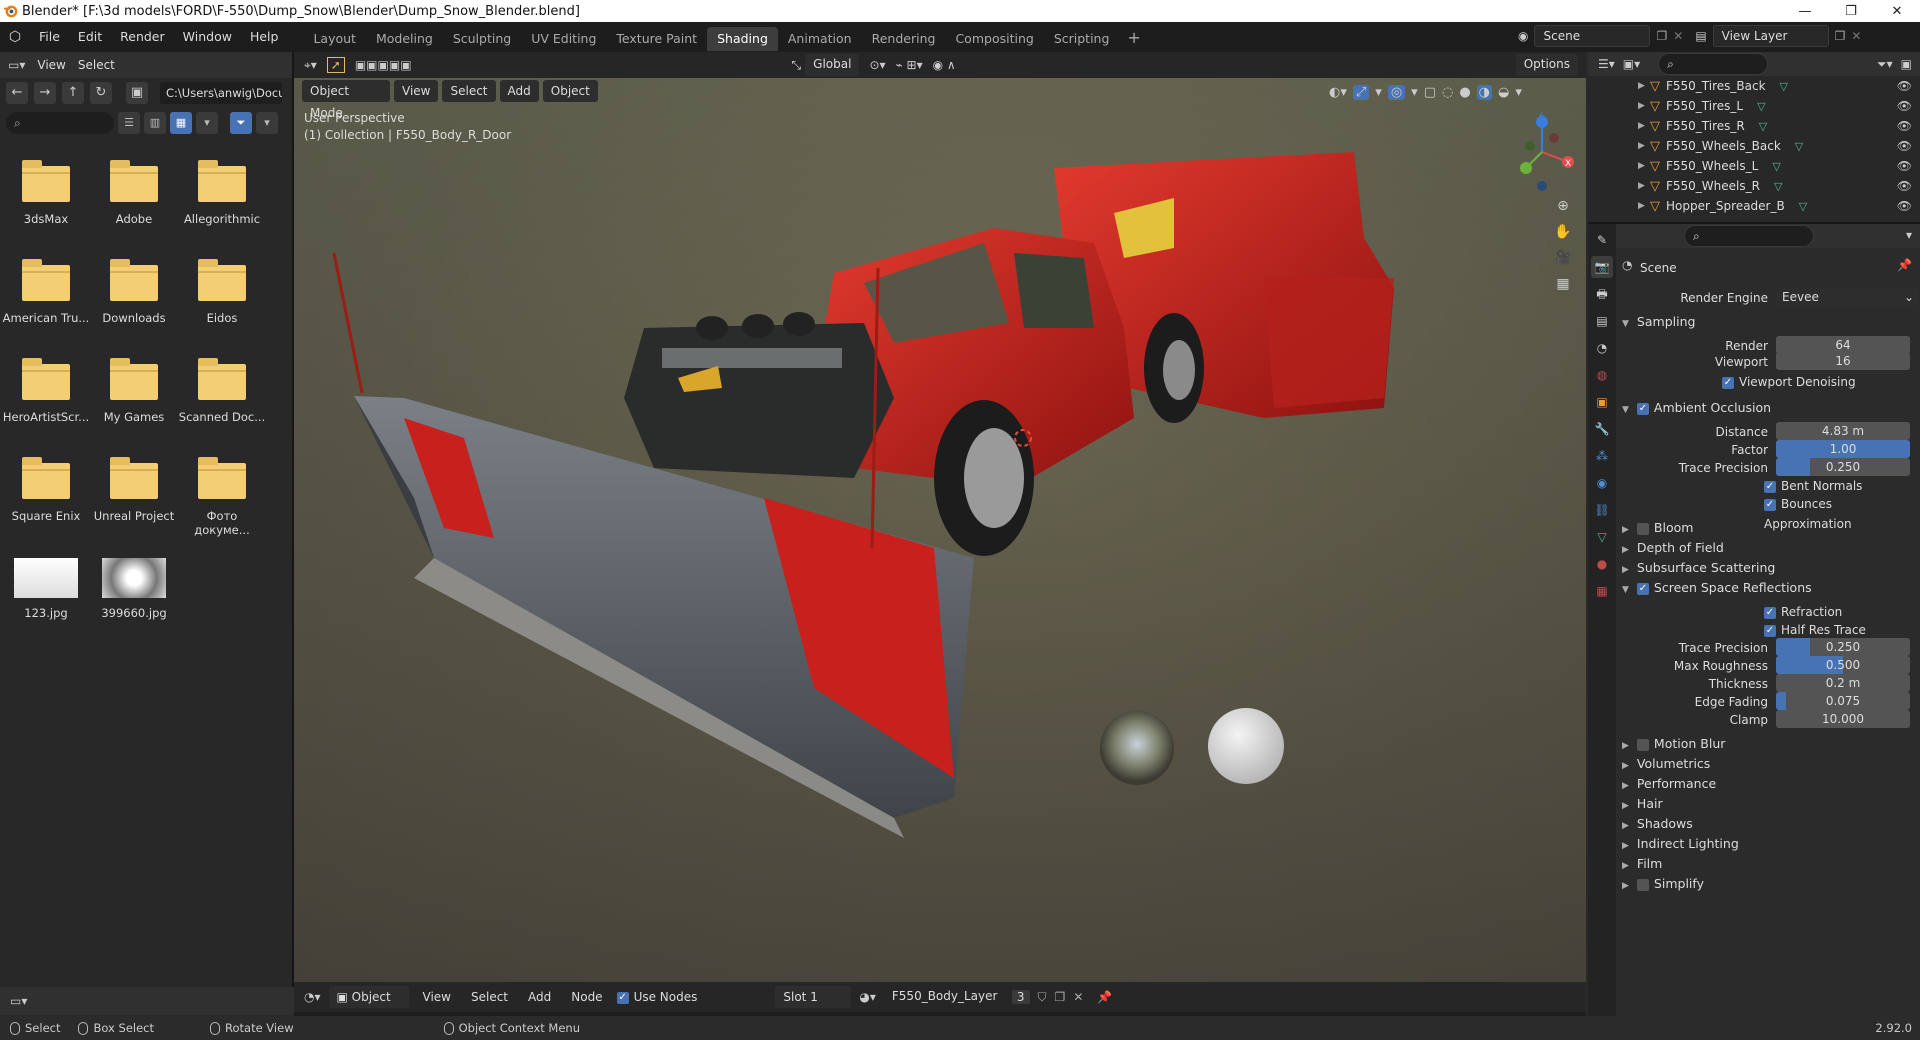  What do you see at coordinates (264, 37) in the screenshot?
I see `menu-help: Help` at bounding box center [264, 37].